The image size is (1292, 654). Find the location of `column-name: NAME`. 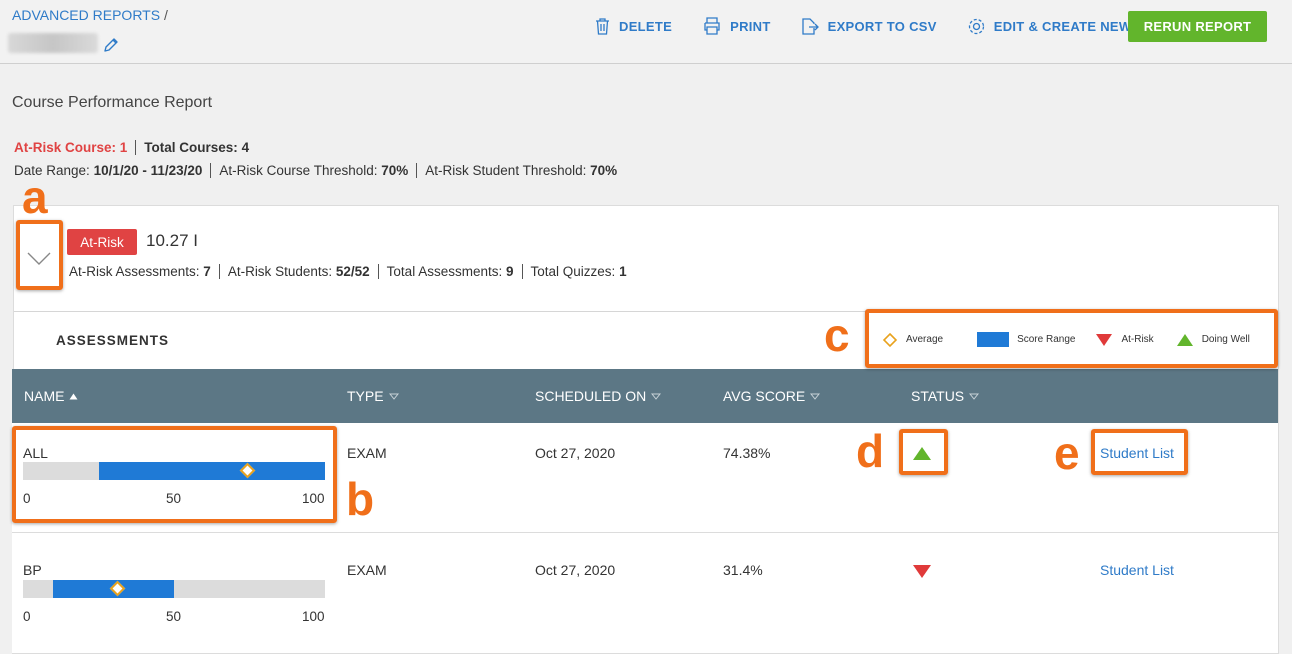

column-name: NAME is located at coordinates (51, 396).